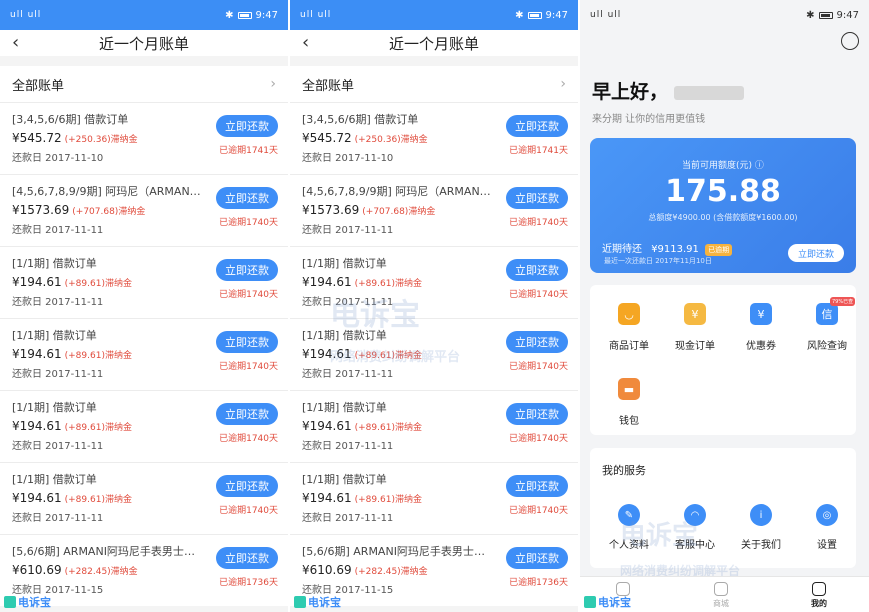  Describe the element at coordinates (827, 324) in the screenshot. I see `shortcut-shield: 信 79%已查 风险查询` at that location.